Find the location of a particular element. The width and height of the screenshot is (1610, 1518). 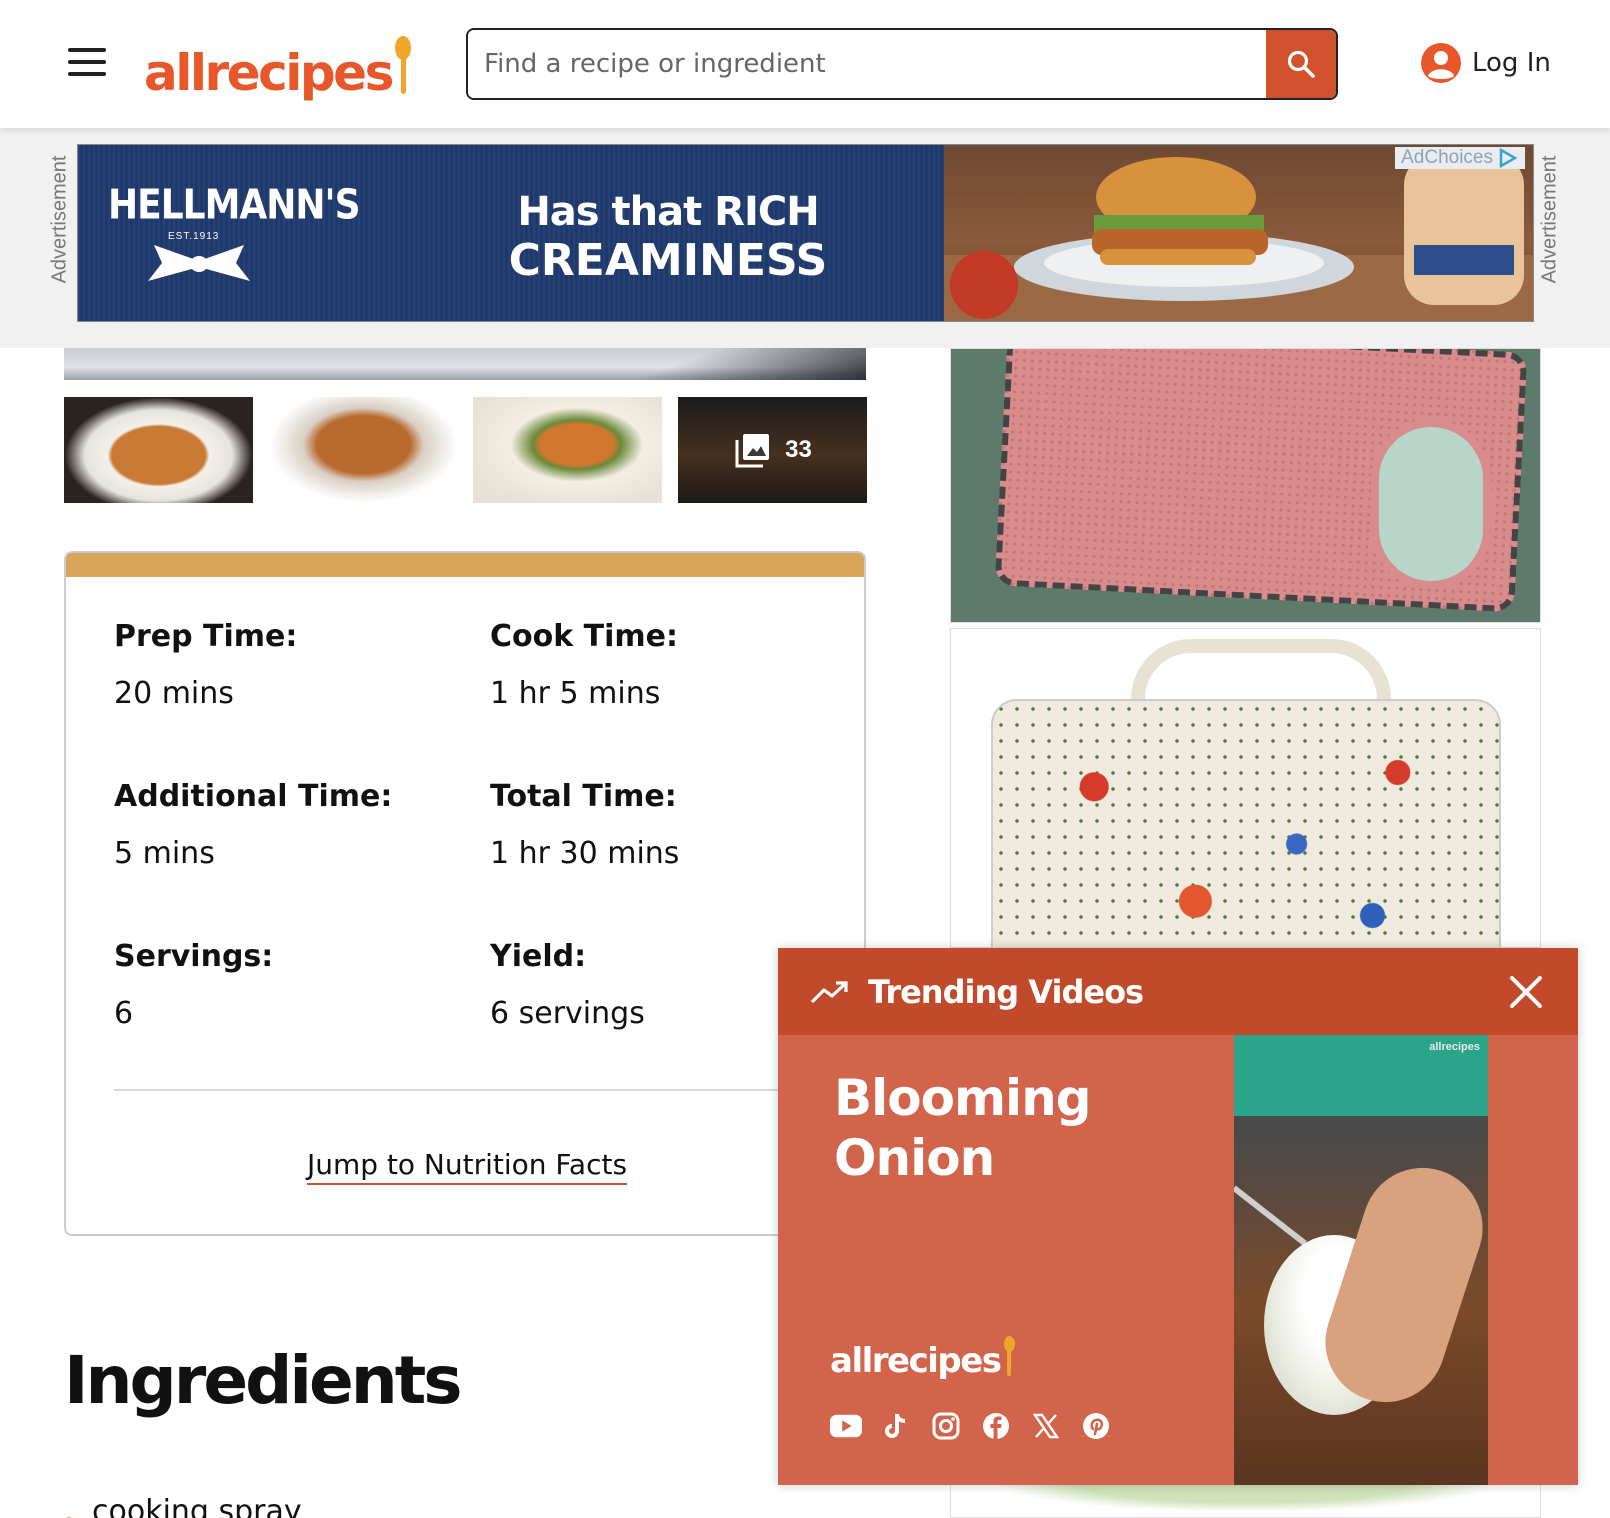

trending-videos-title: Trending Videos is located at coordinates (1006, 991).